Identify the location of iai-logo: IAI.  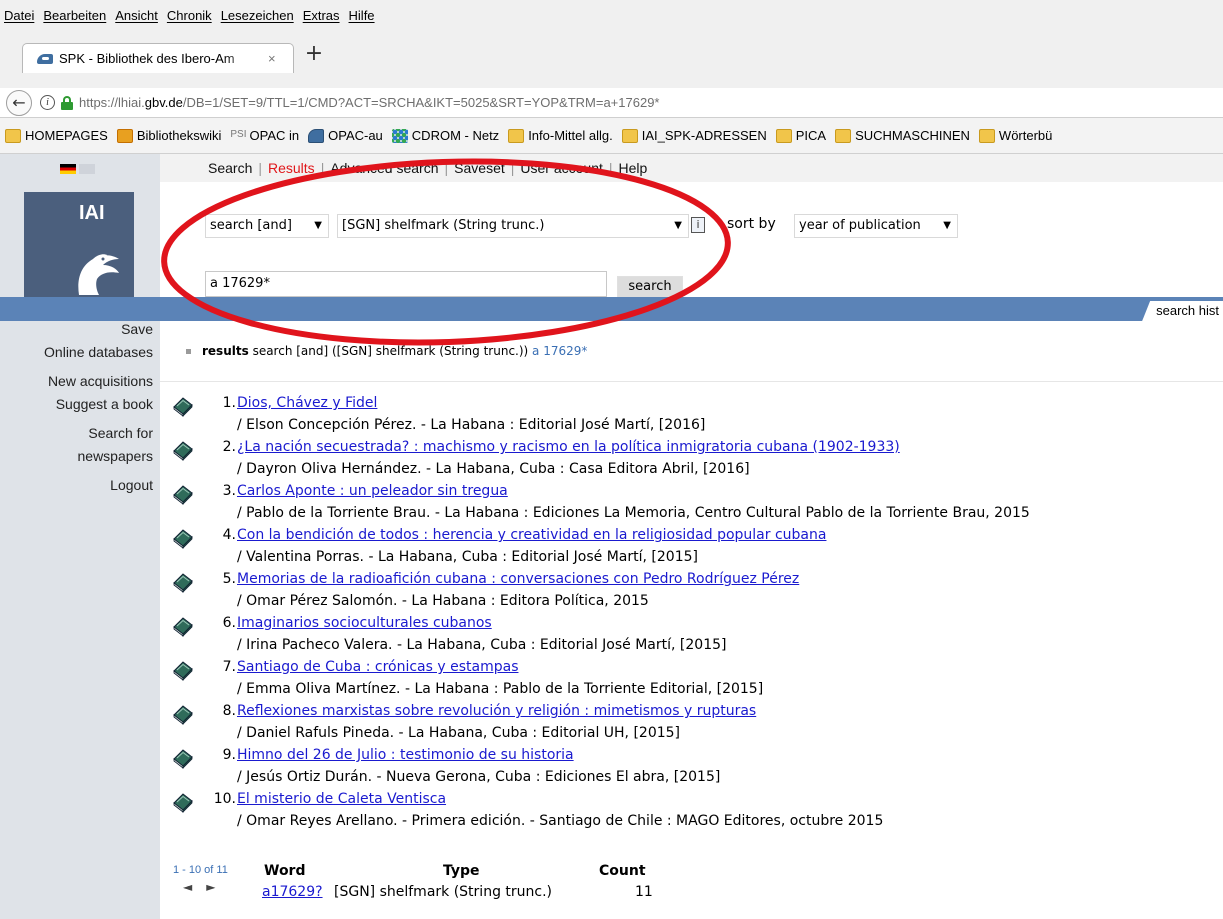
(79, 249).